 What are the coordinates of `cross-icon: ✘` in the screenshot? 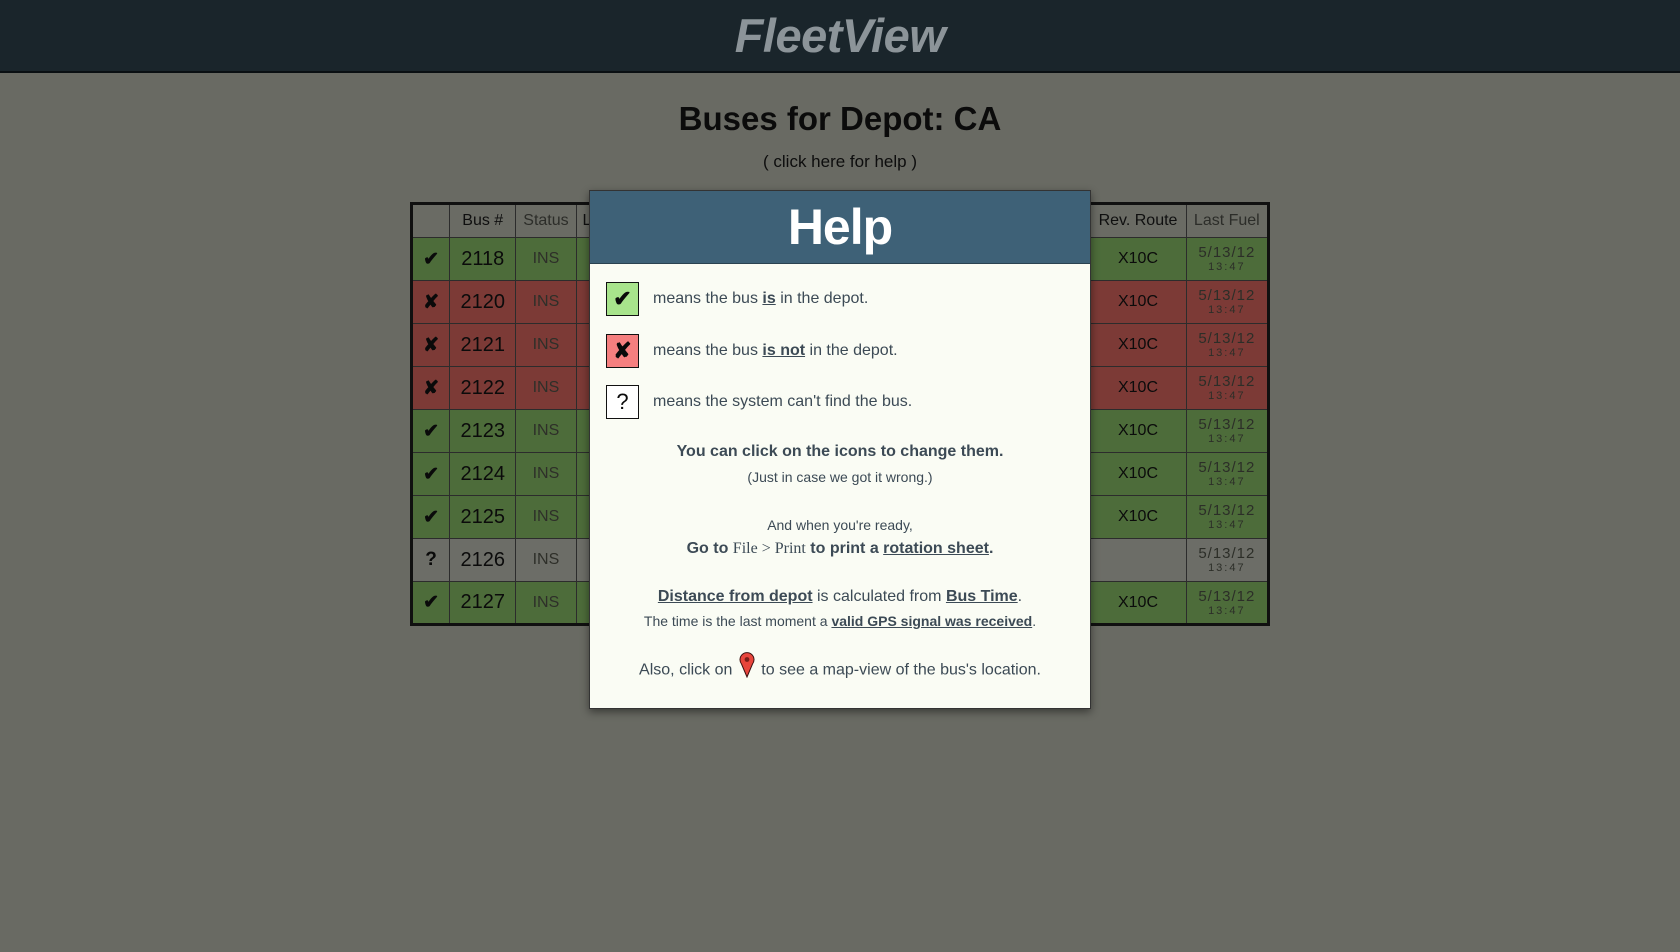 It's located at (622, 351).